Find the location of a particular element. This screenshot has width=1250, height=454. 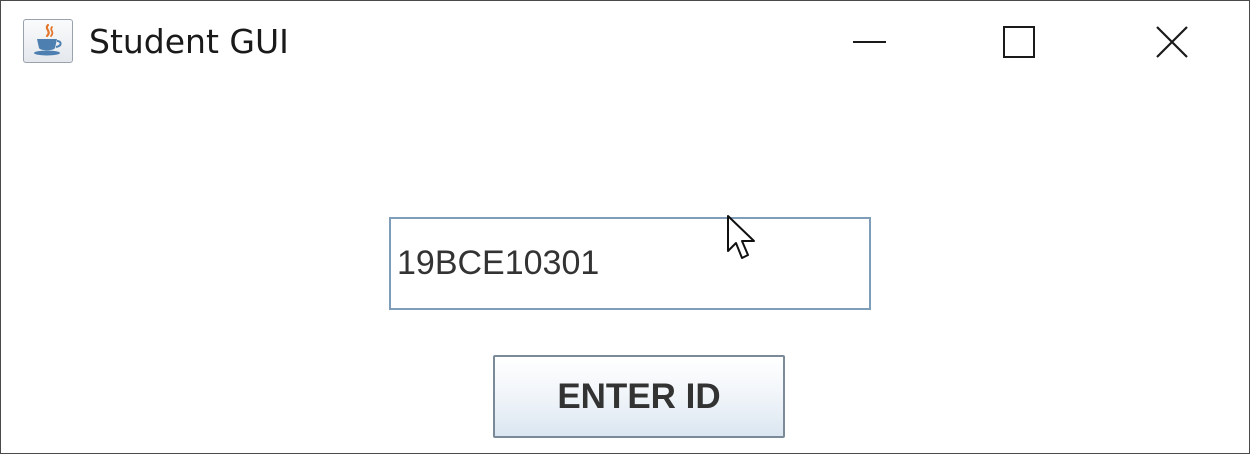

maximize-button is located at coordinates (1018, 43).